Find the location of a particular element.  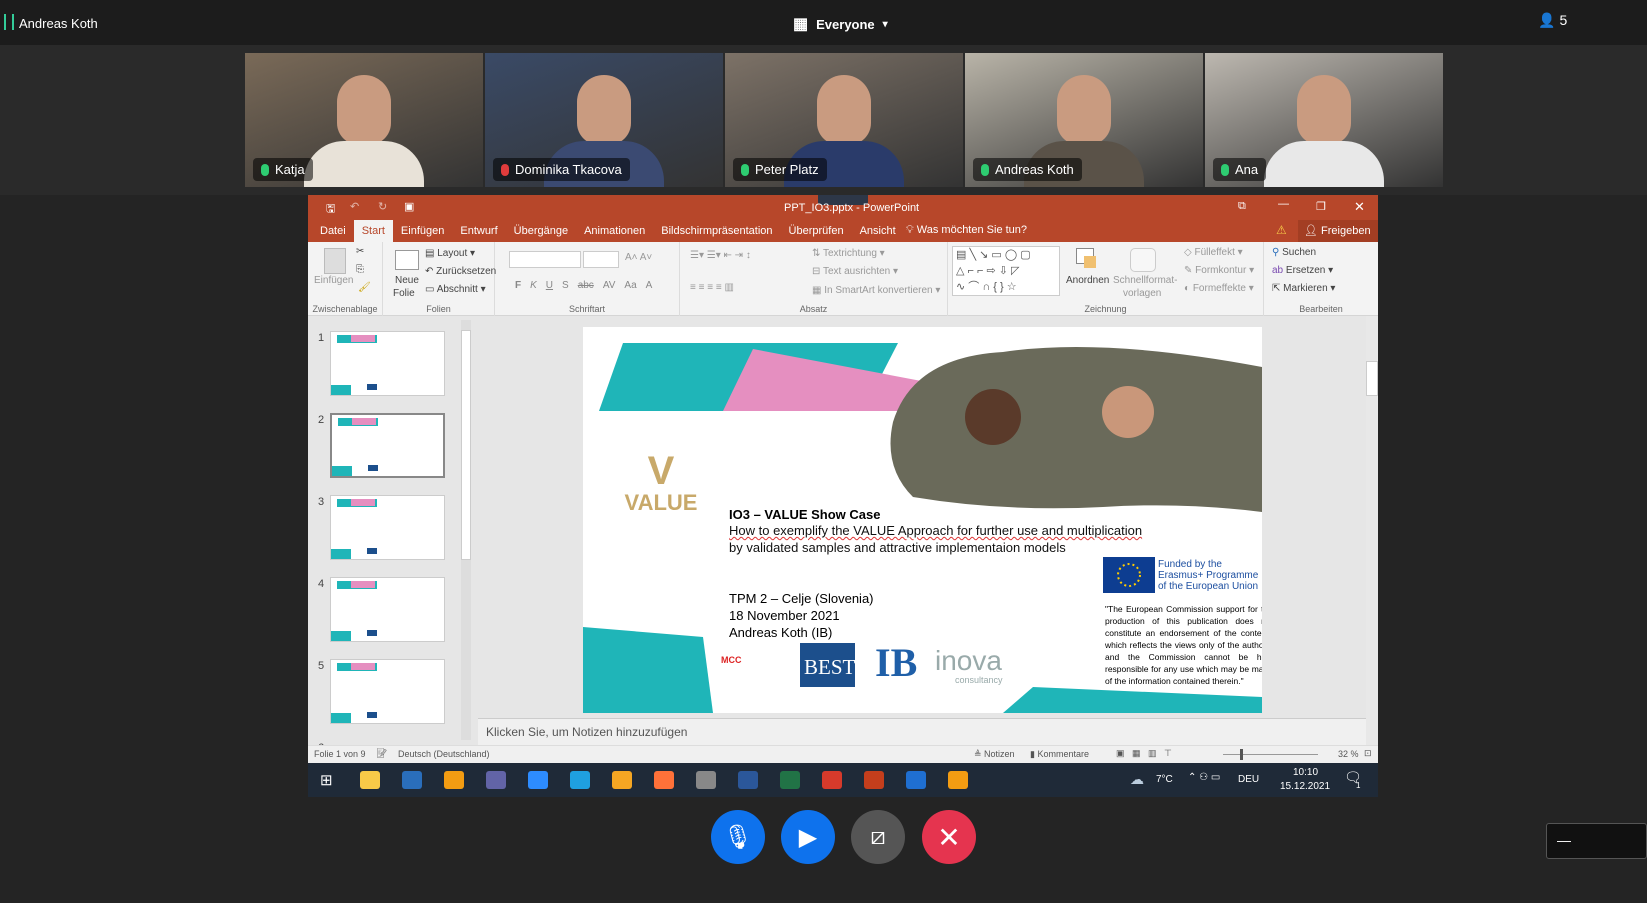

quick-styles-button: Schnellformat- is located at coordinates (1145, 280).